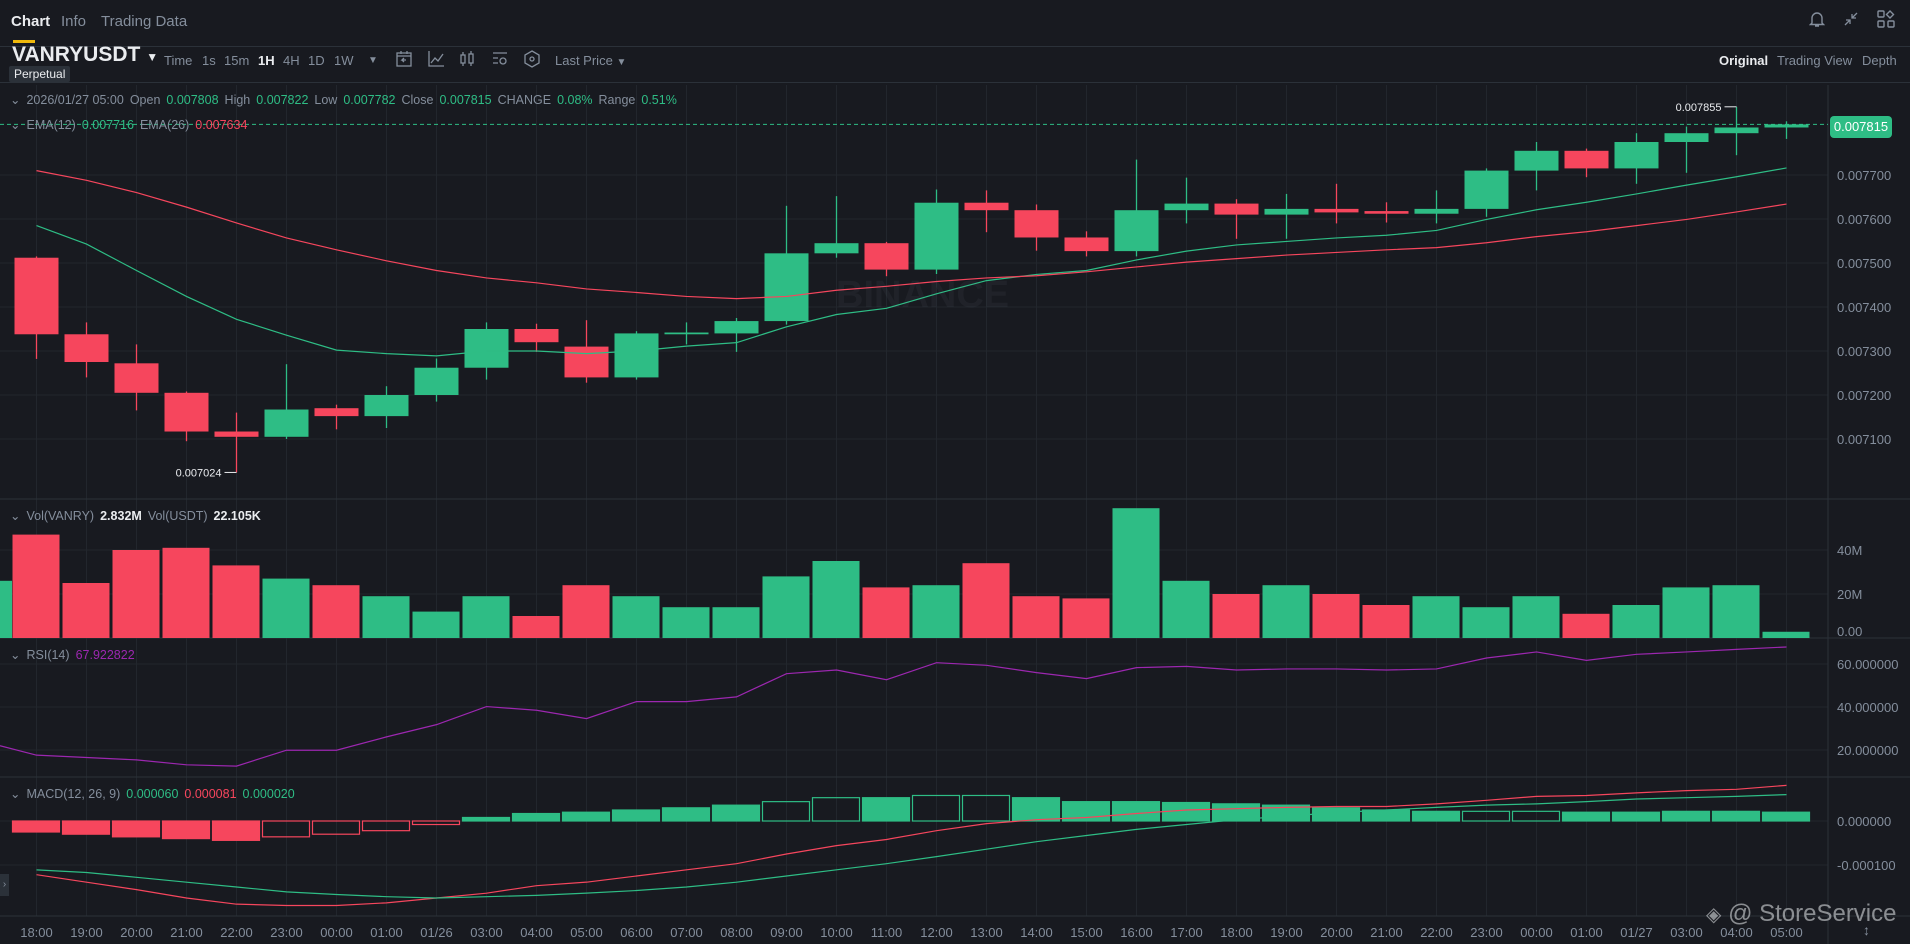  I want to click on macd-axis-label: 0.000000, so click(1864, 821).